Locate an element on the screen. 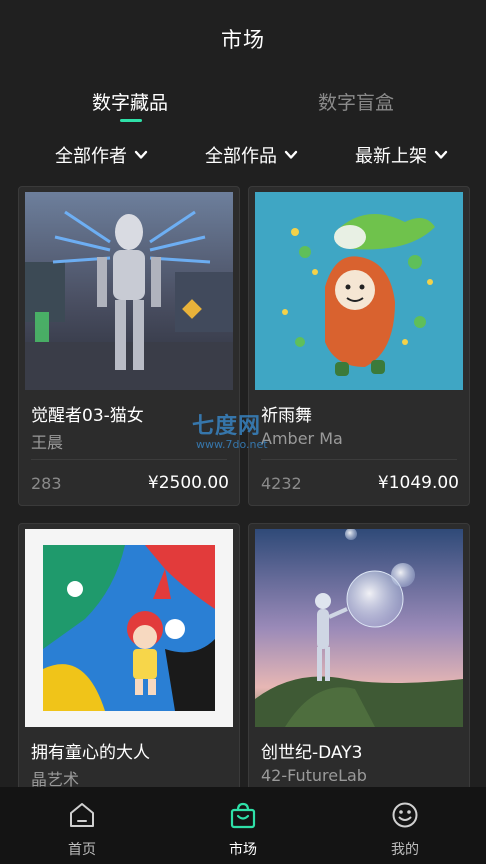 The height and width of the screenshot is (864, 486). smiley-icon is located at coordinates (405, 815).